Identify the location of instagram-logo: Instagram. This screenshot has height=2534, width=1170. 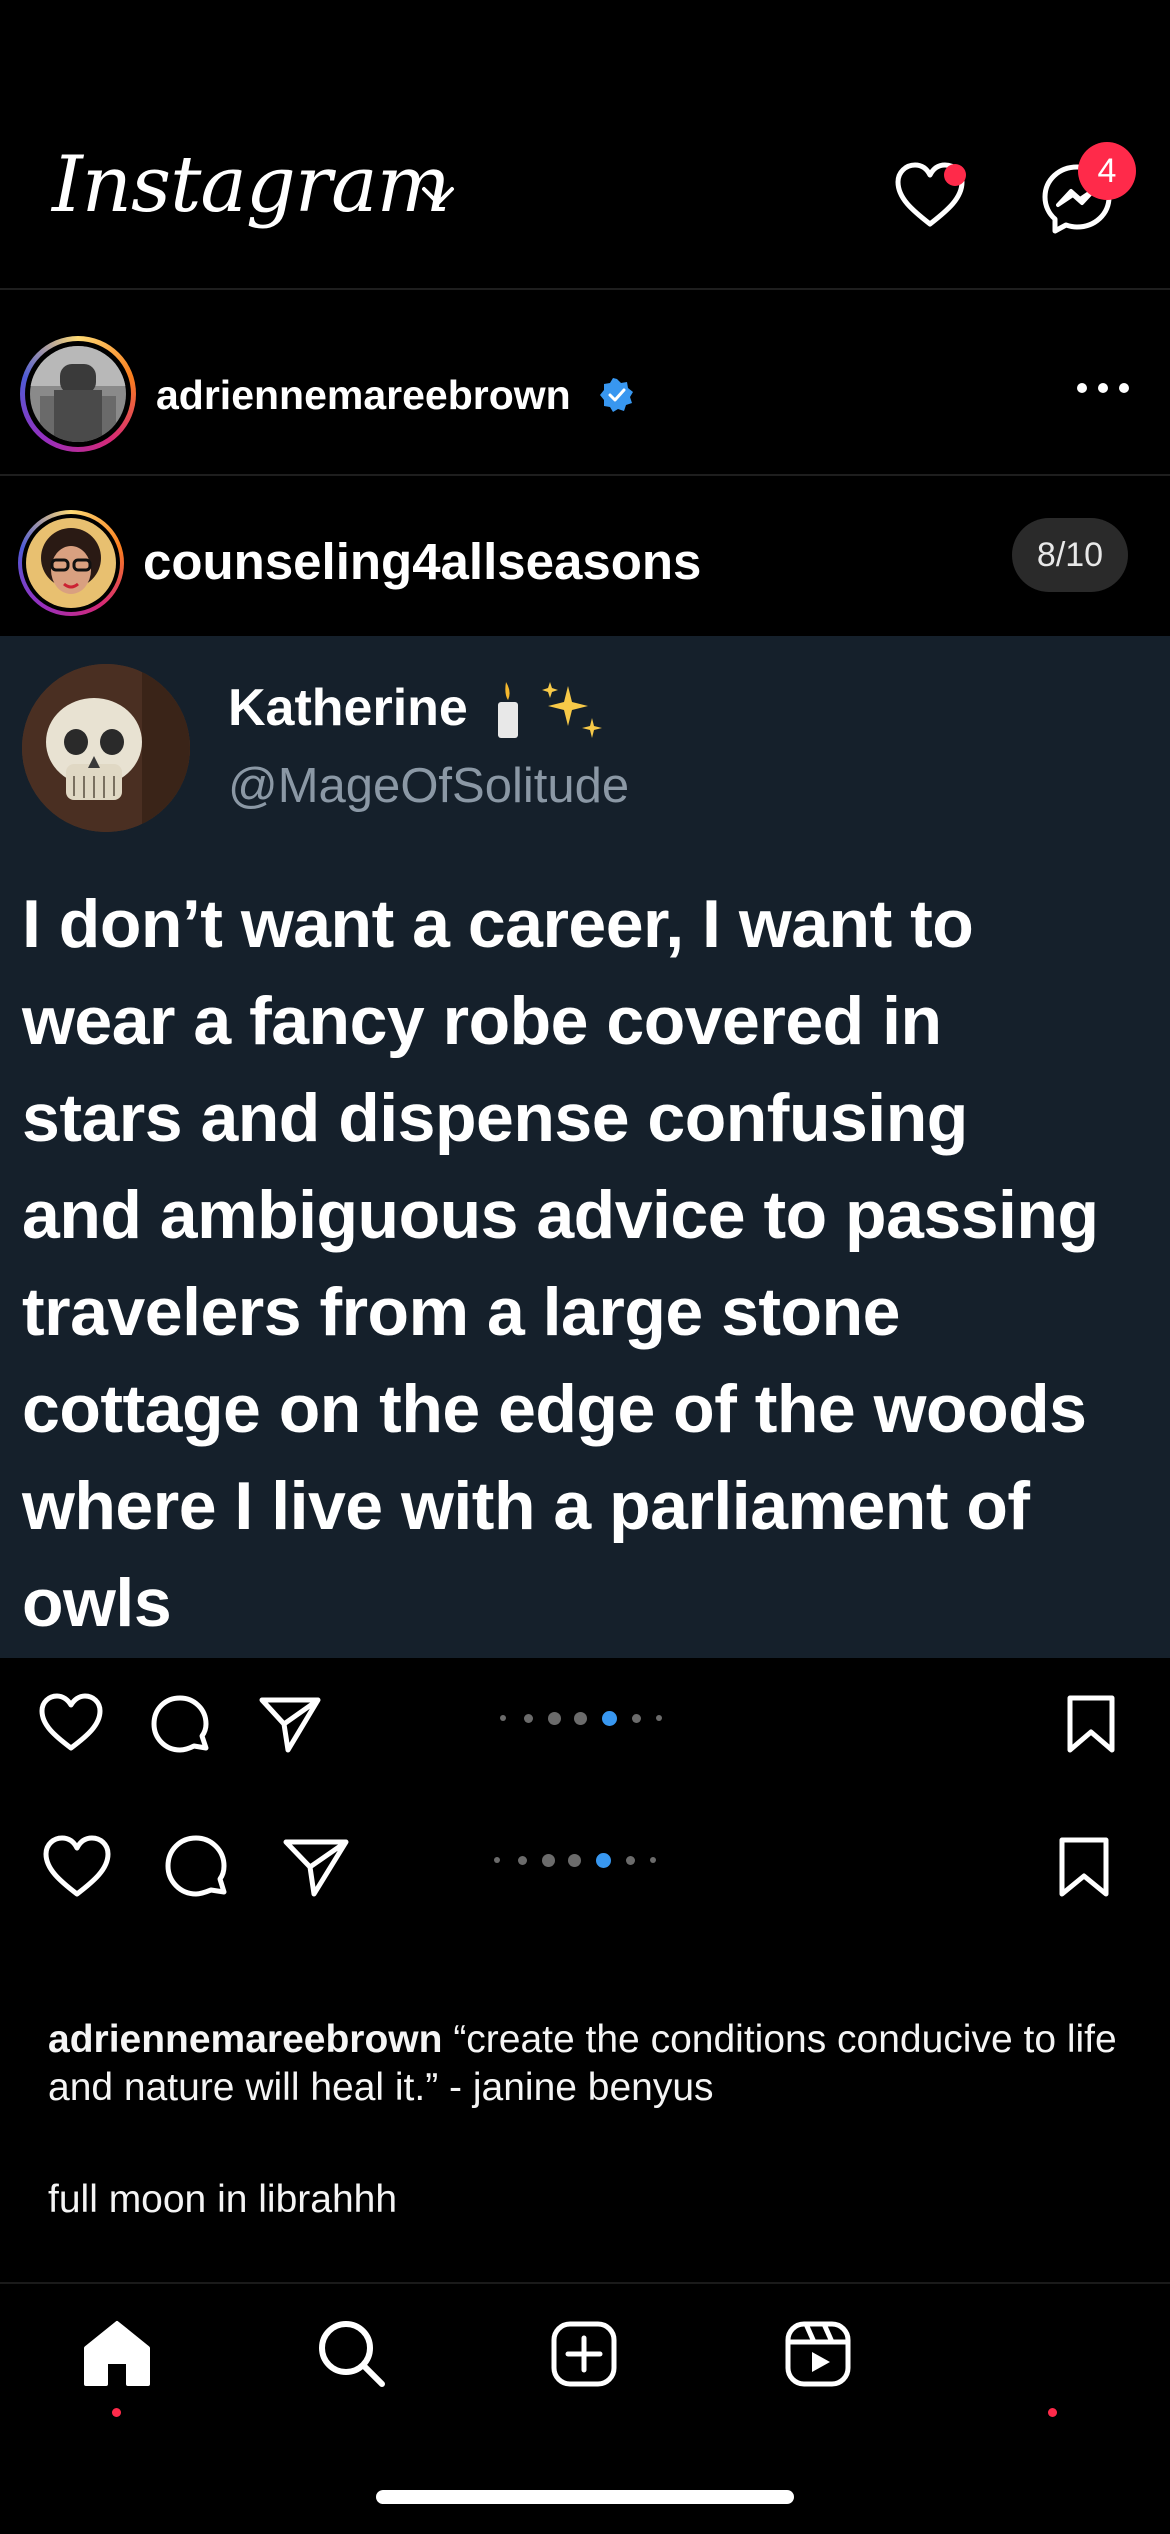
(251, 185).